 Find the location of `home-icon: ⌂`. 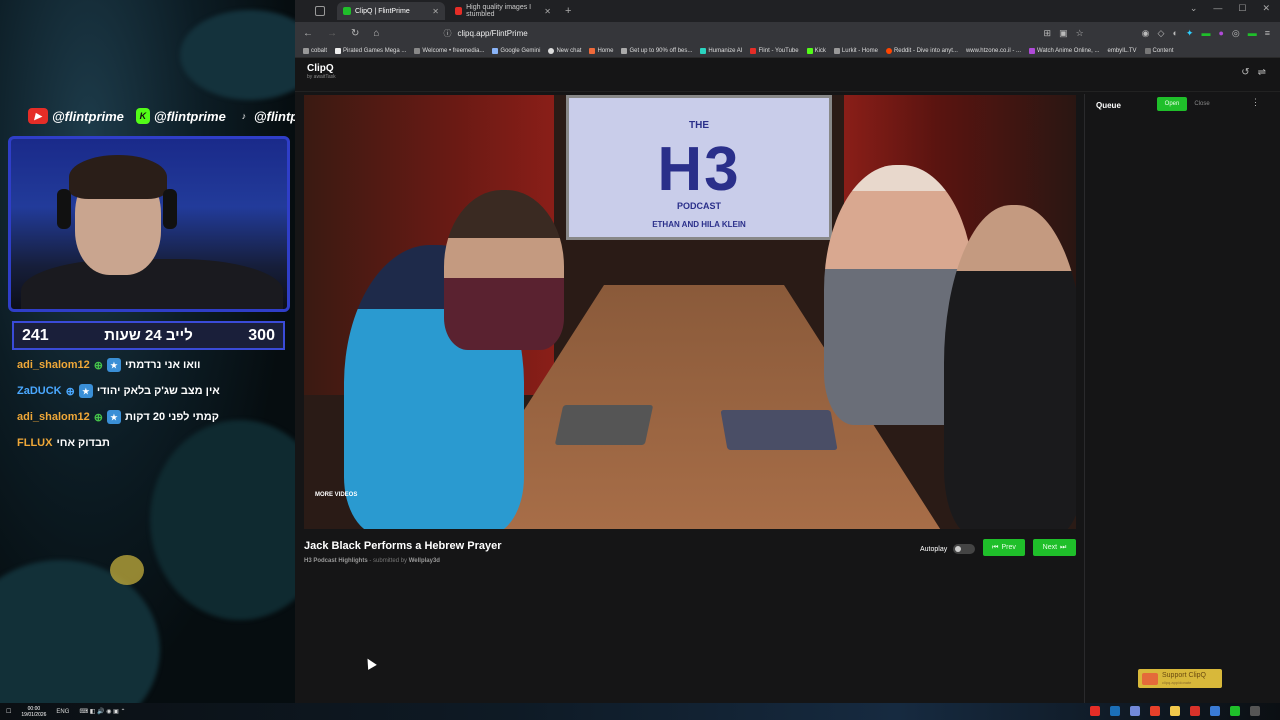

home-icon: ⌂ is located at coordinates (376, 33).